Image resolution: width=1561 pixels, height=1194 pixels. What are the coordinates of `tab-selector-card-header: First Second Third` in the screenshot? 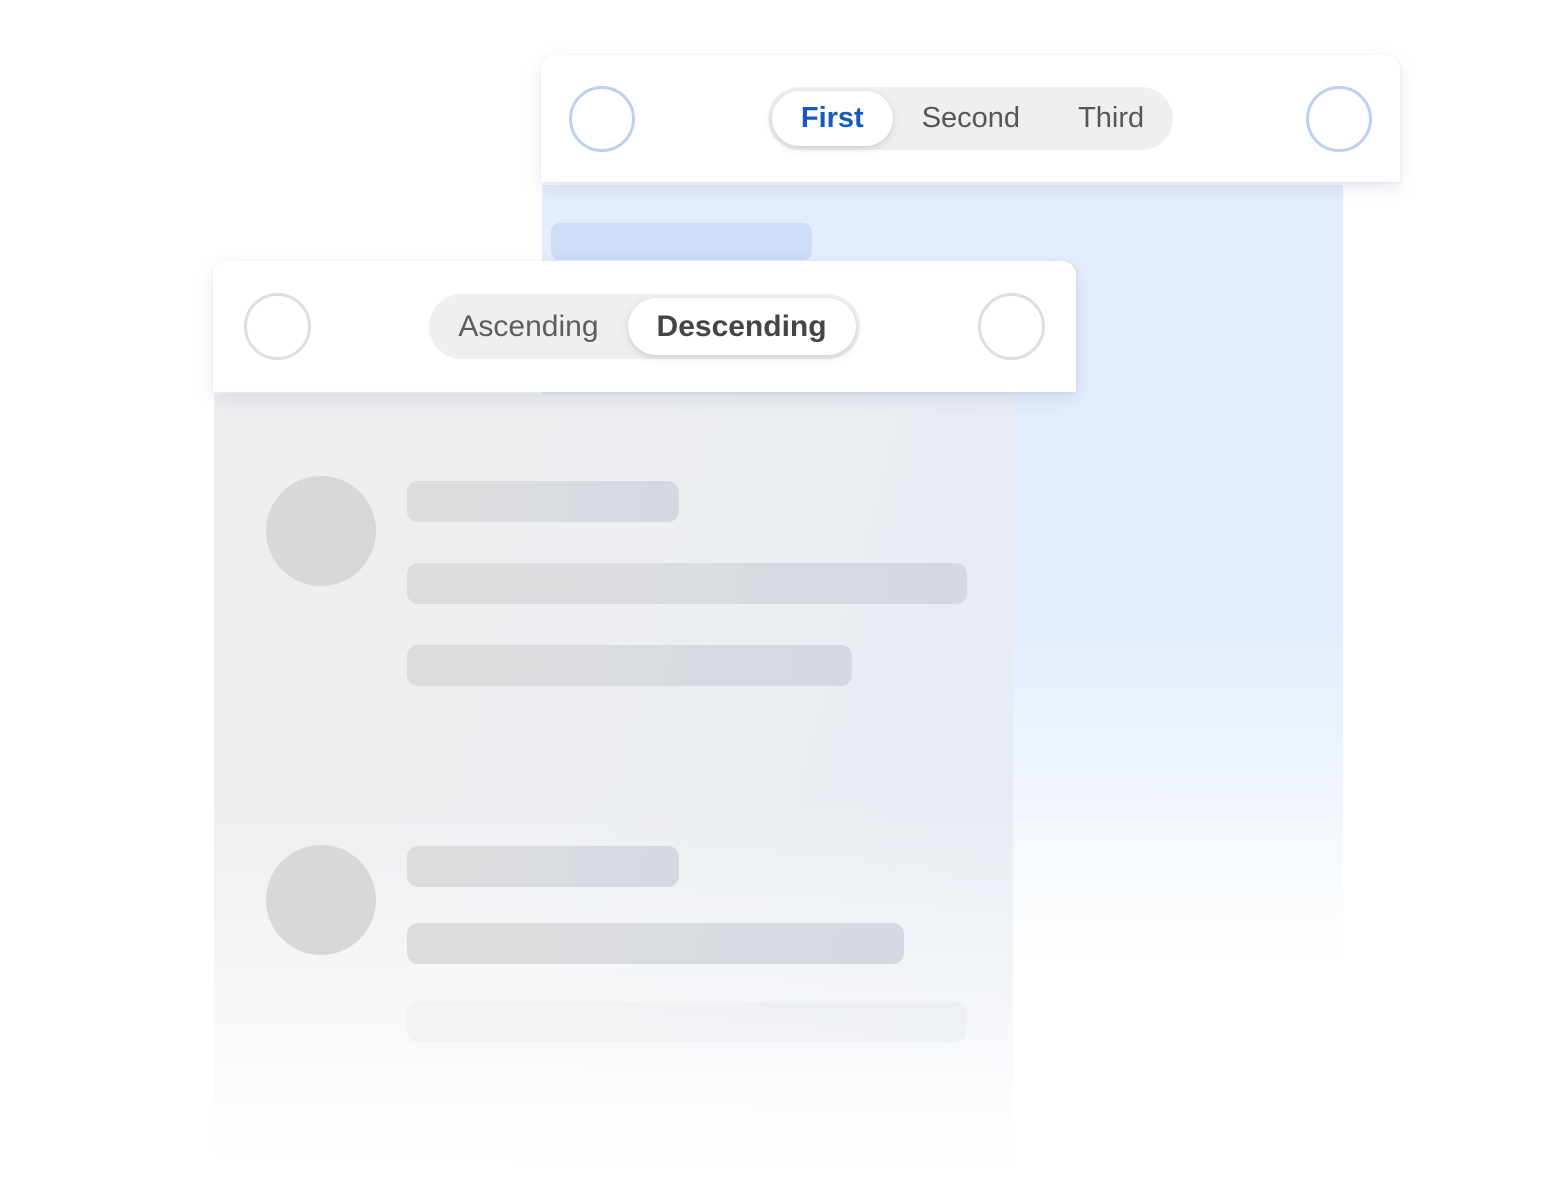 It's located at (970, 118).